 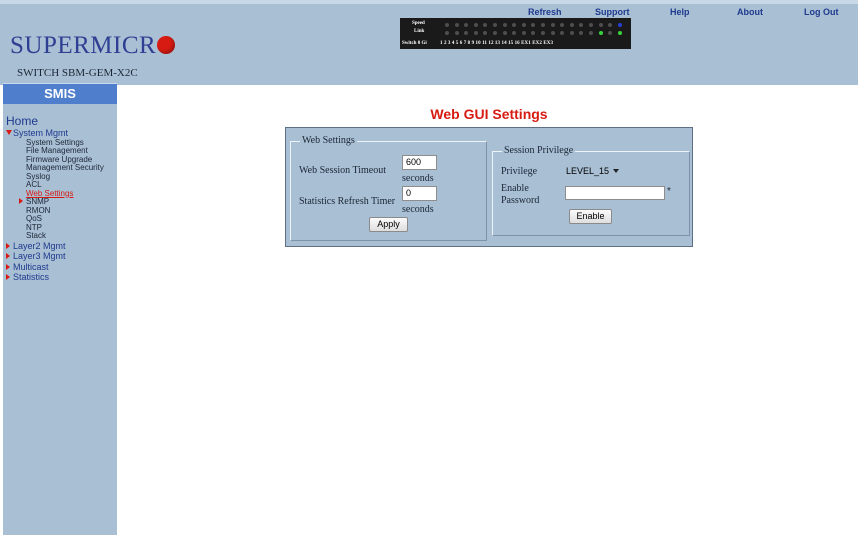 What do you see at coordinates (593, 171) in the screenshot?
I see `privilege-select: LEVEL_15` at bounding box center [593, 171].